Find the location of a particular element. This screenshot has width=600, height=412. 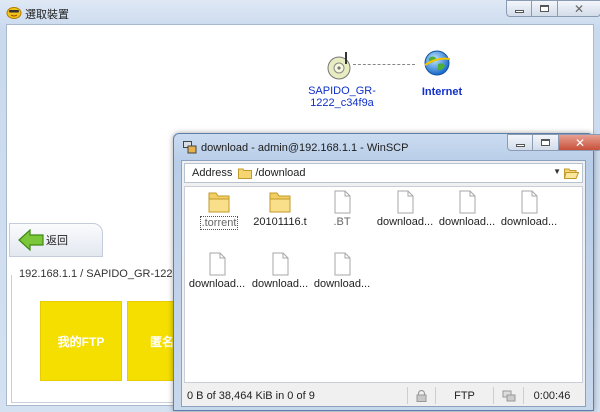

back-button: 返回 is located at coordinates (56, 240).